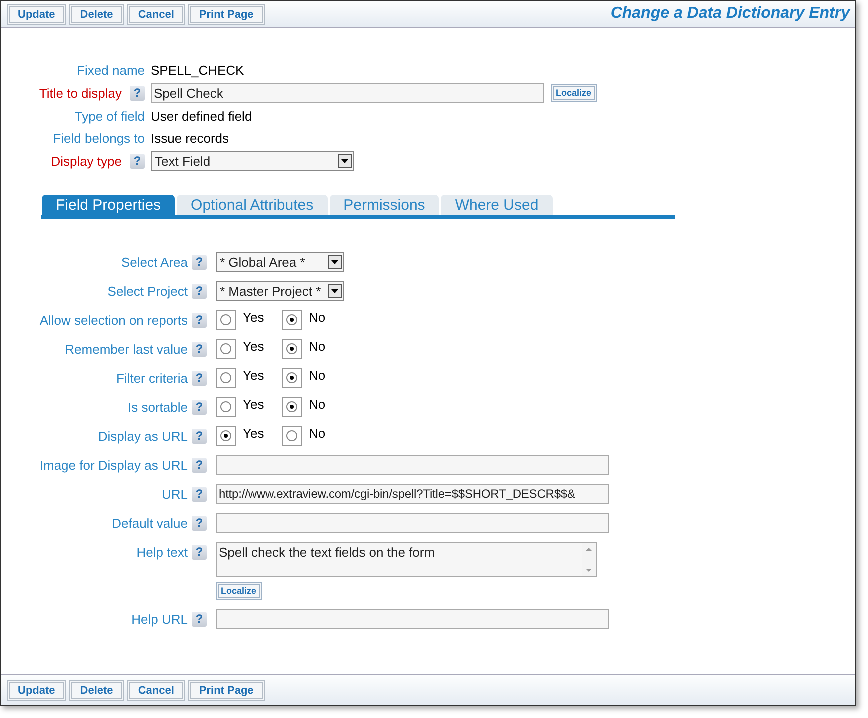 The height and width of the screenshot is (718, 868). What do you see at coordinates (280, 262) in the screenshot?
I see `dropdown: * Global Area *` at bounding box center [280, 262].